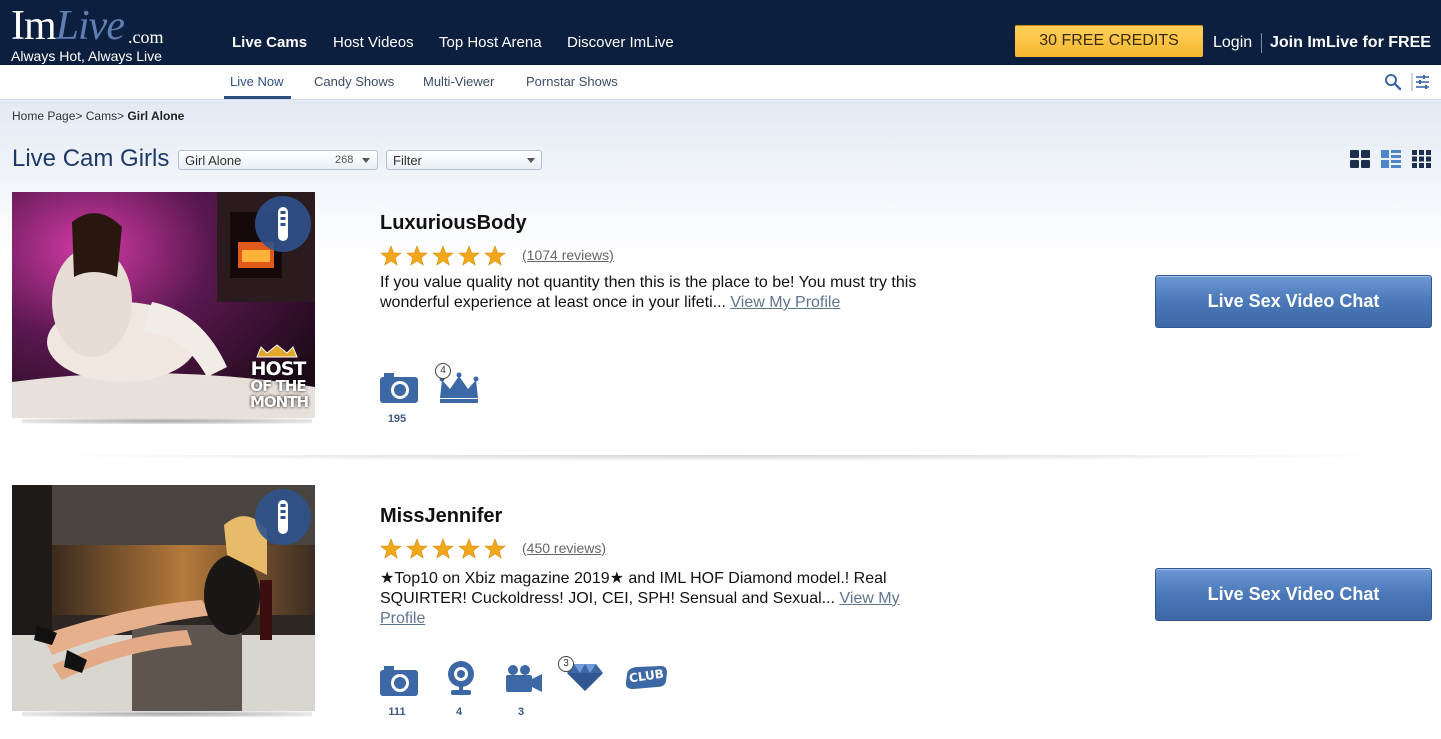 This screenshot has width=1441, height=739. Describe the element at coordinates (213, 160) in the screenshot. I see `category-dropdown-label: Girl Alone` at that location.